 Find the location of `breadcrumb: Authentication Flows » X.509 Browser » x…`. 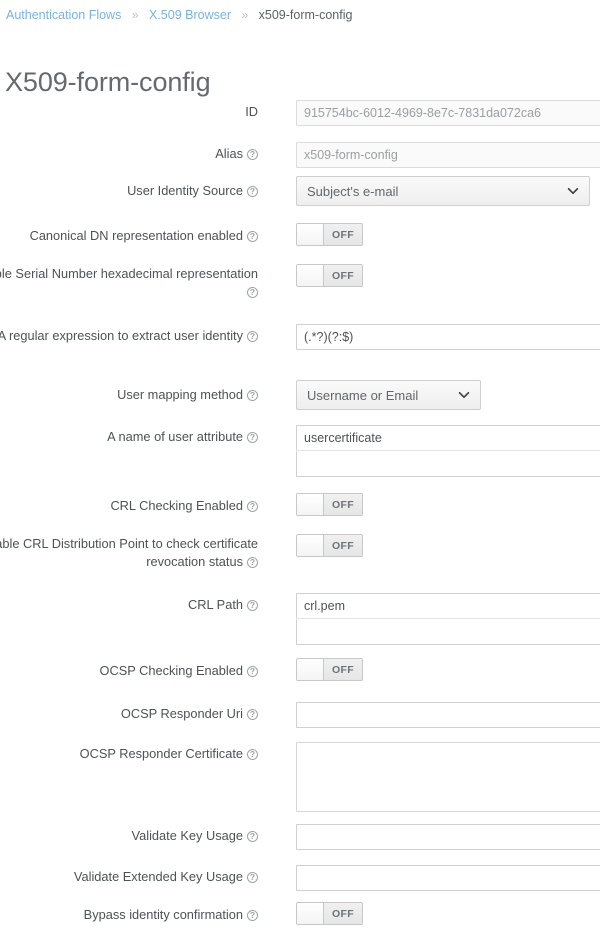

breadcrumb: Authentication Flows » X.509 Browser » x… is located at coordinates (179, 15).